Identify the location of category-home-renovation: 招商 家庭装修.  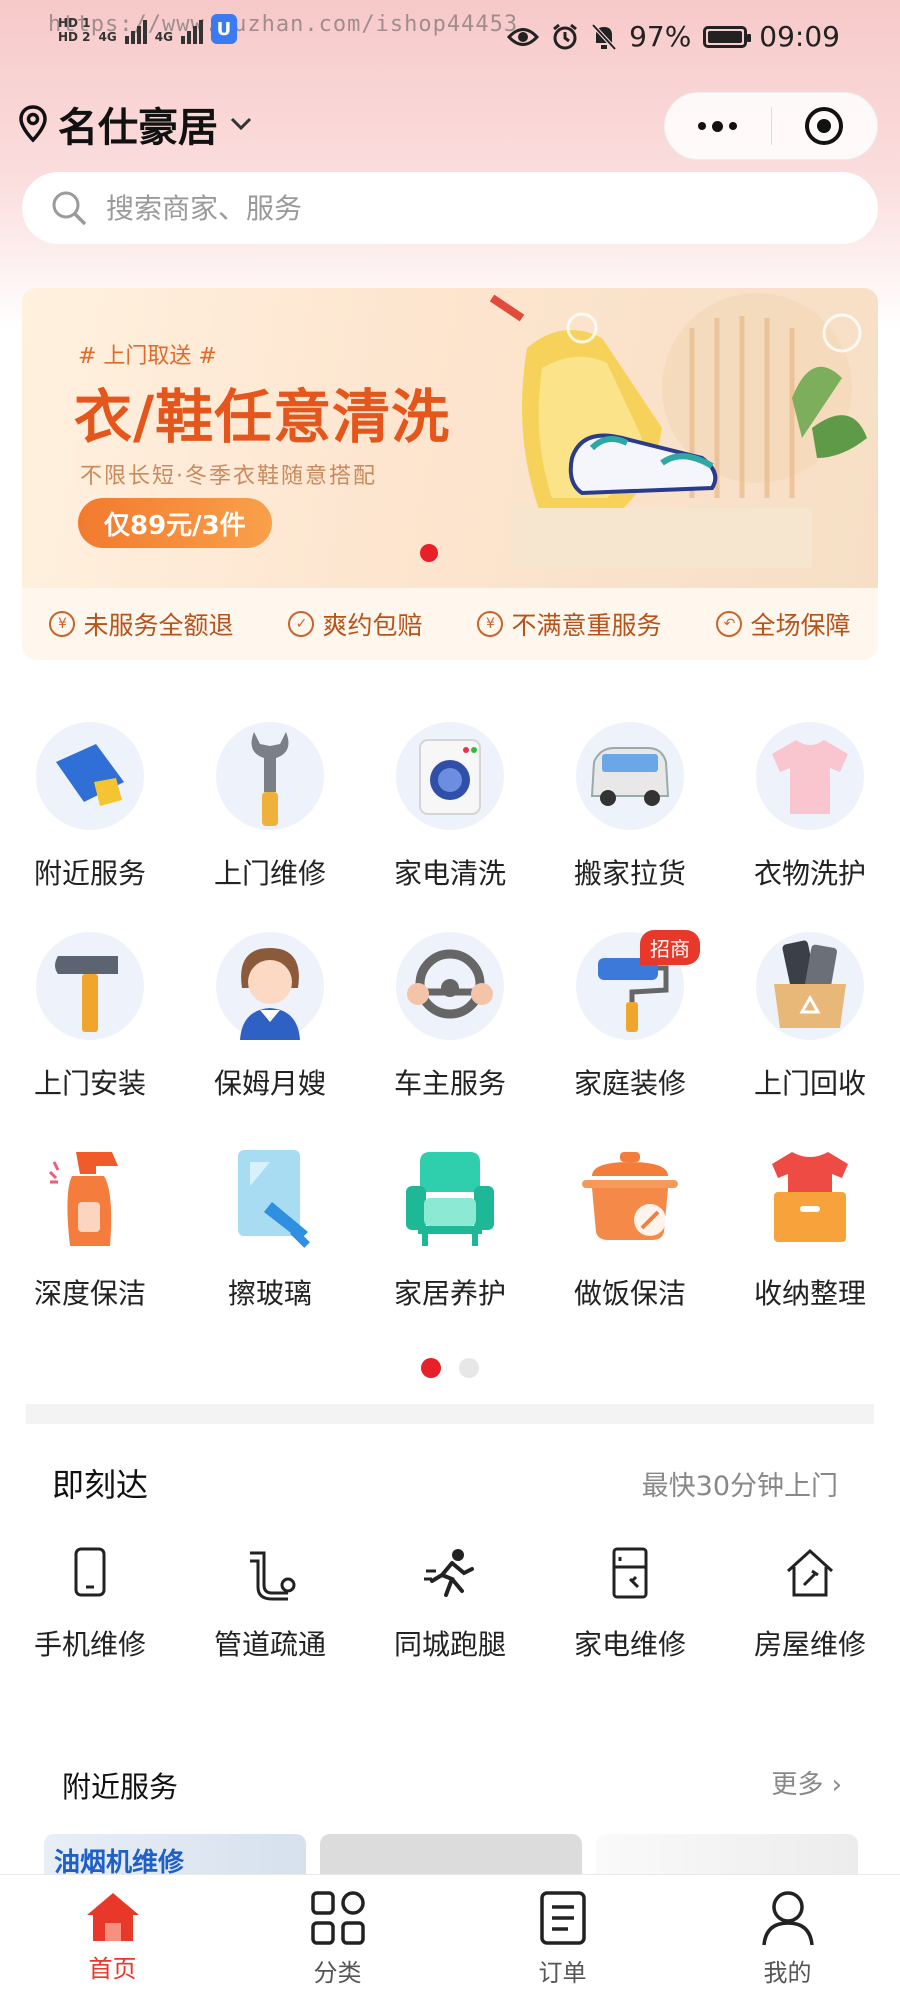
(630, 1036).